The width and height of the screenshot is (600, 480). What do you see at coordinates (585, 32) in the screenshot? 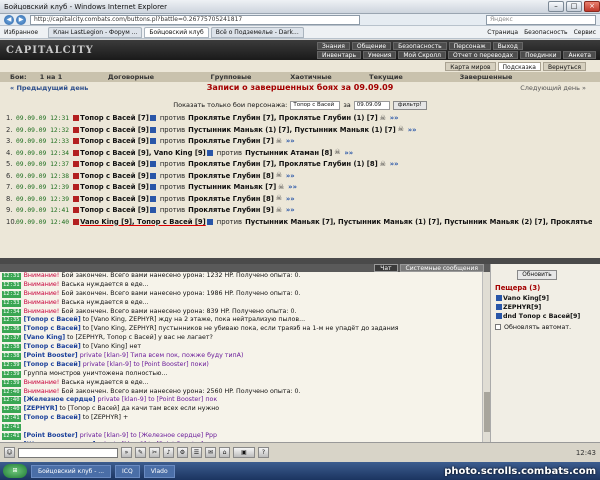
I see `tools-menu: Сервис` at bounding box center [585, 32].